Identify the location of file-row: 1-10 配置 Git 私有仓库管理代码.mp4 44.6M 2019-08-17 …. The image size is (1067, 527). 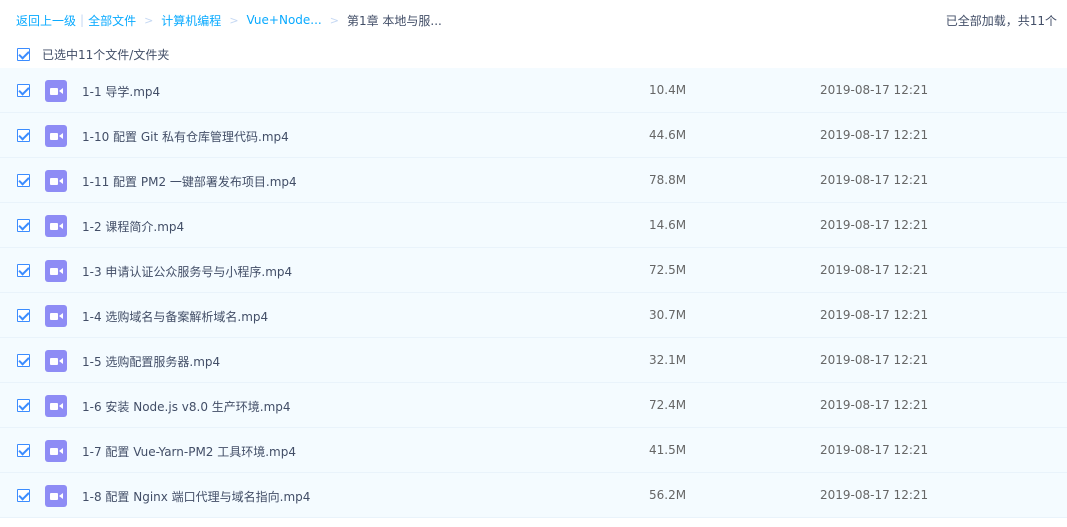
(533, 135).